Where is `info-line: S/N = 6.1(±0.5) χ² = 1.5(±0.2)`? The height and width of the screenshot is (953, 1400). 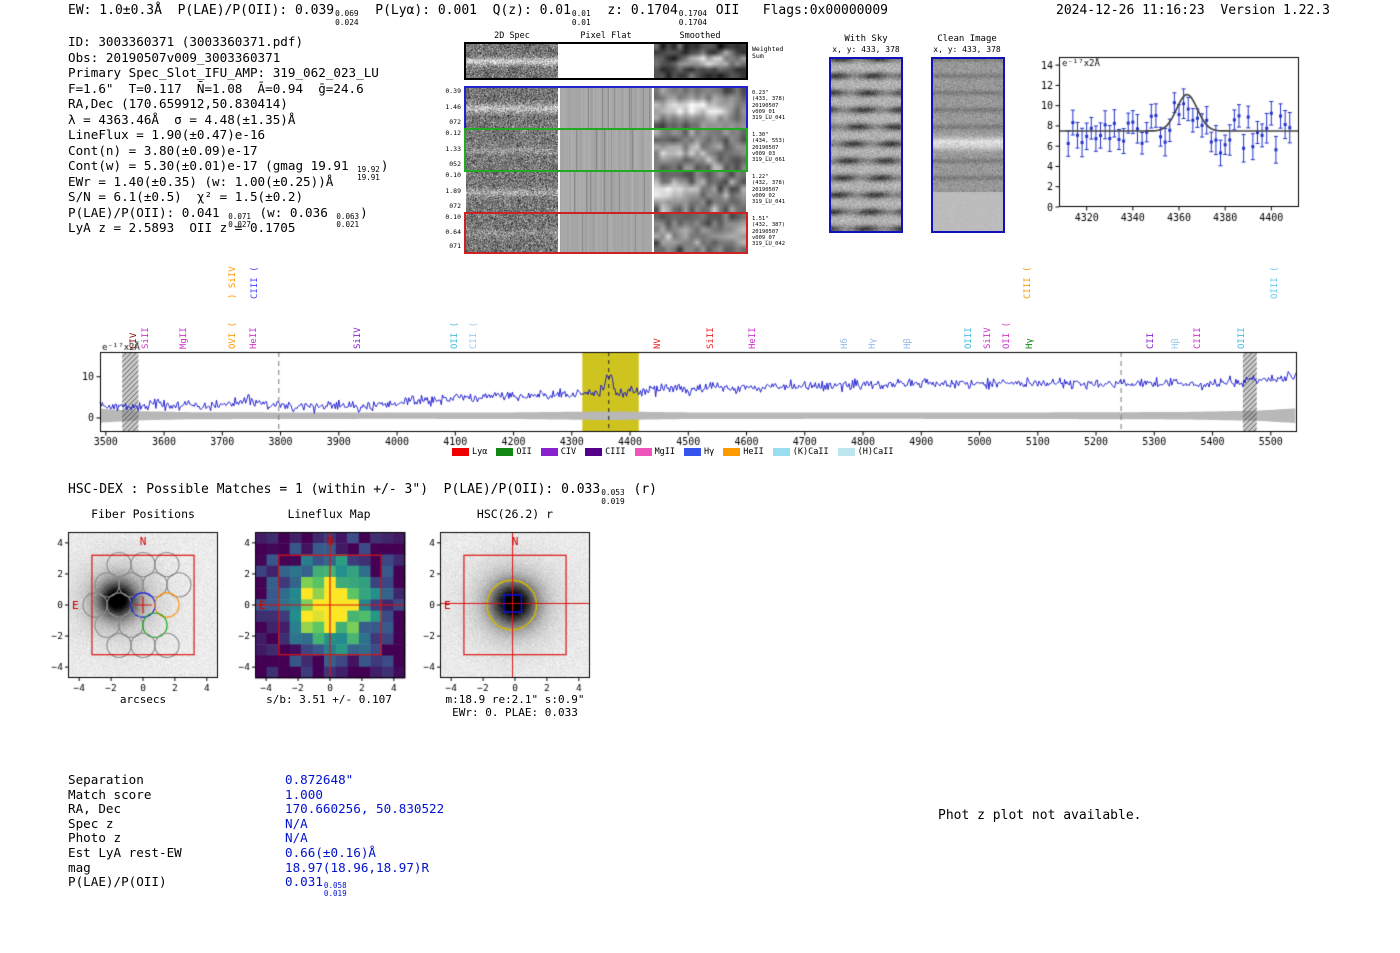 info-line: S/N = 6.1(±0.5) χ² = 1.5(±0.2) is located at coordinates (228, 197).